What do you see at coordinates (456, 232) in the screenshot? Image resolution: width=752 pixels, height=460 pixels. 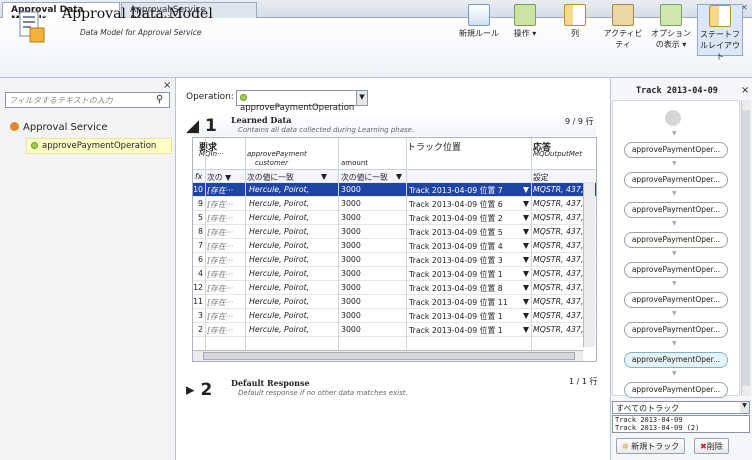 I see `cell-track: Track 2013-04-09 位置 5` at bounding box center [456, 232].